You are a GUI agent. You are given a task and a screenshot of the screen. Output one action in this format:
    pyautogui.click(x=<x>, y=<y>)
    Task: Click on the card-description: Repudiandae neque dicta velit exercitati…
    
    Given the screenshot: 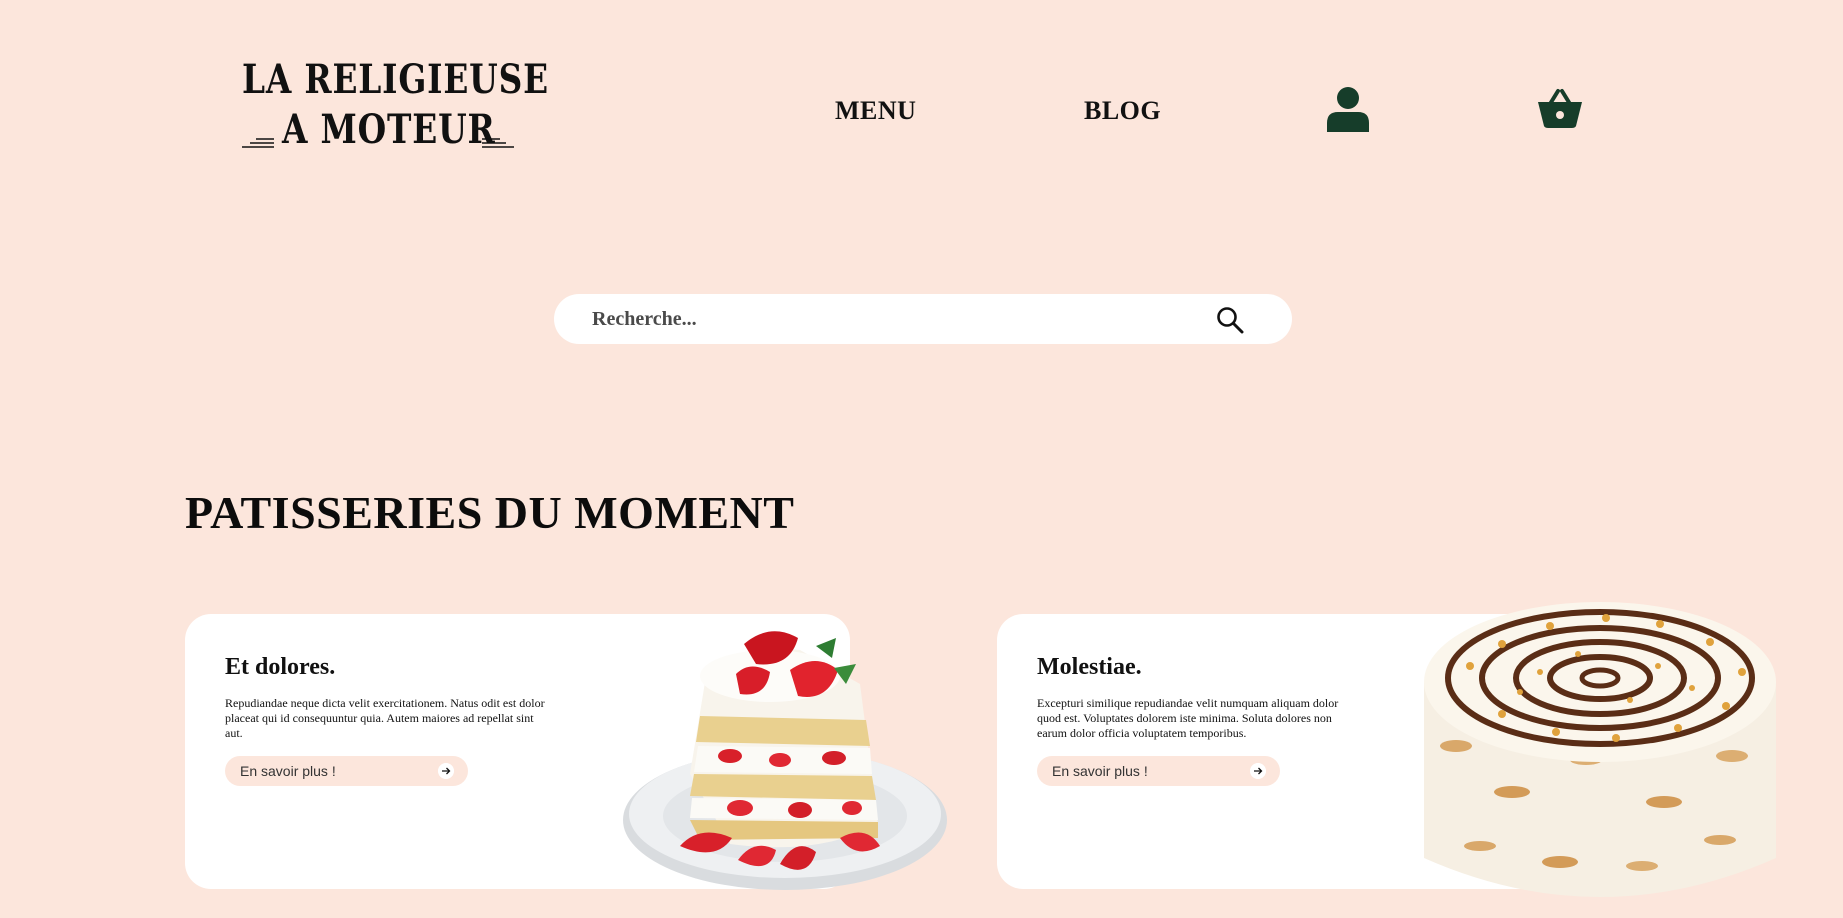 What is the action you would take?
    pyautogui.click(x=385, y=718)
    